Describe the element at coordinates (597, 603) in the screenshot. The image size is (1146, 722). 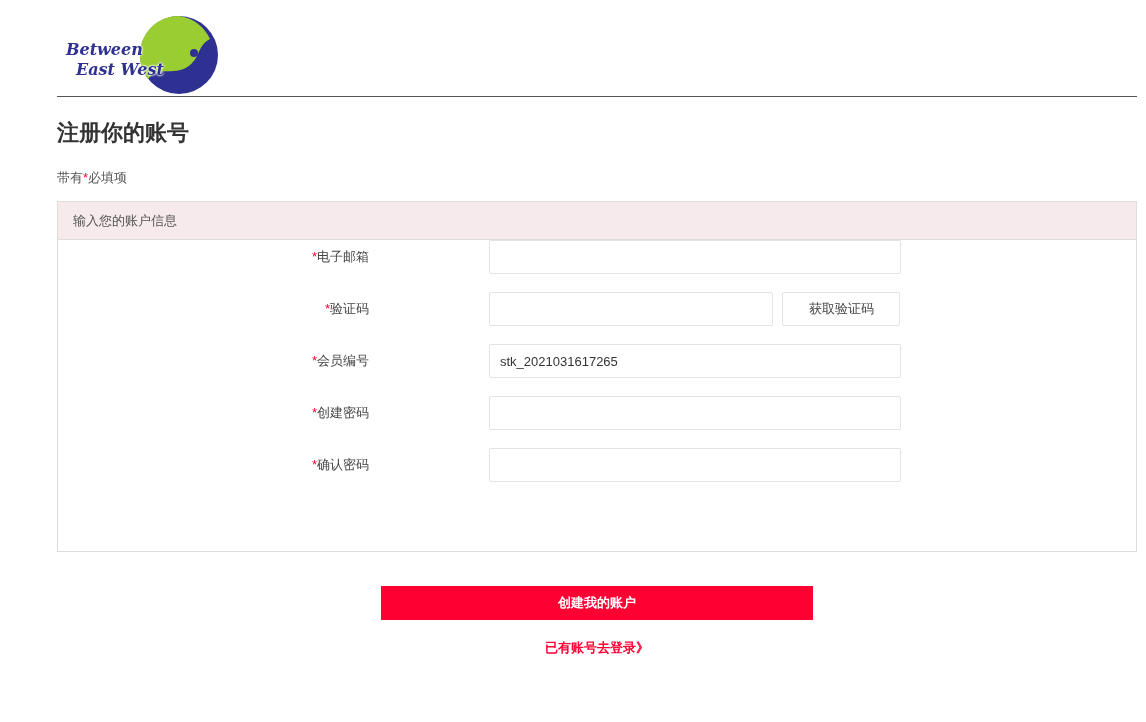
I see `create-account-button: 创建我的账户` at that location.